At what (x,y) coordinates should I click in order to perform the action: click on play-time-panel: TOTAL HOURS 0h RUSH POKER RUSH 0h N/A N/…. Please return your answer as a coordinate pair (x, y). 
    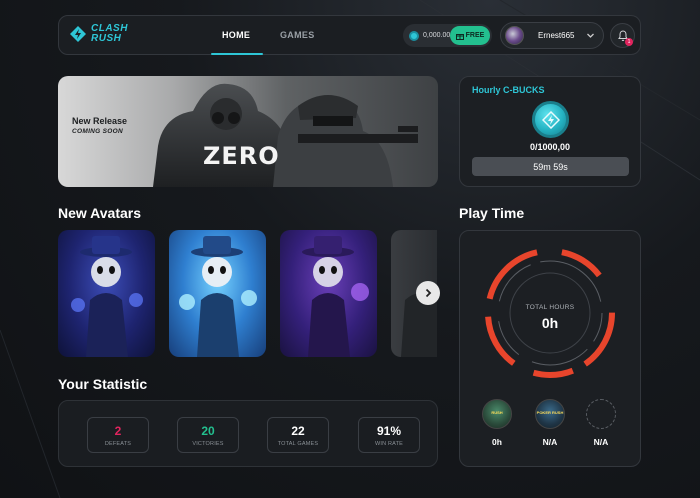
    Looking at the image, I should click on (550, 348).